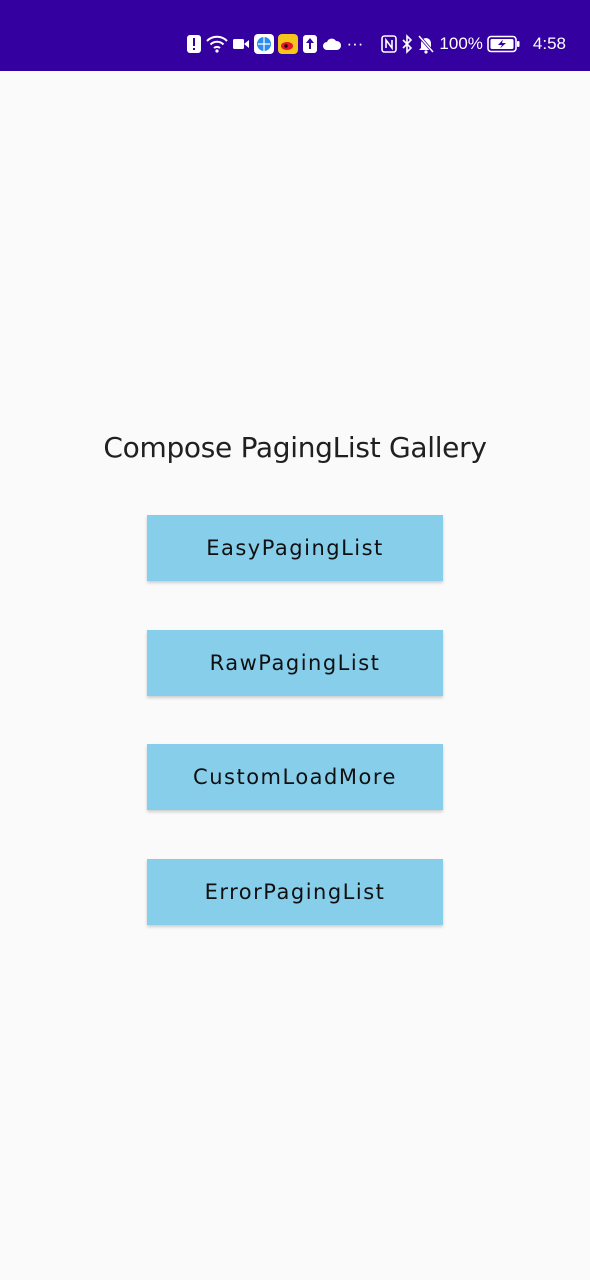 The image size is (590, 1280). I want to click on more-icon: ···, so click(355, 43).